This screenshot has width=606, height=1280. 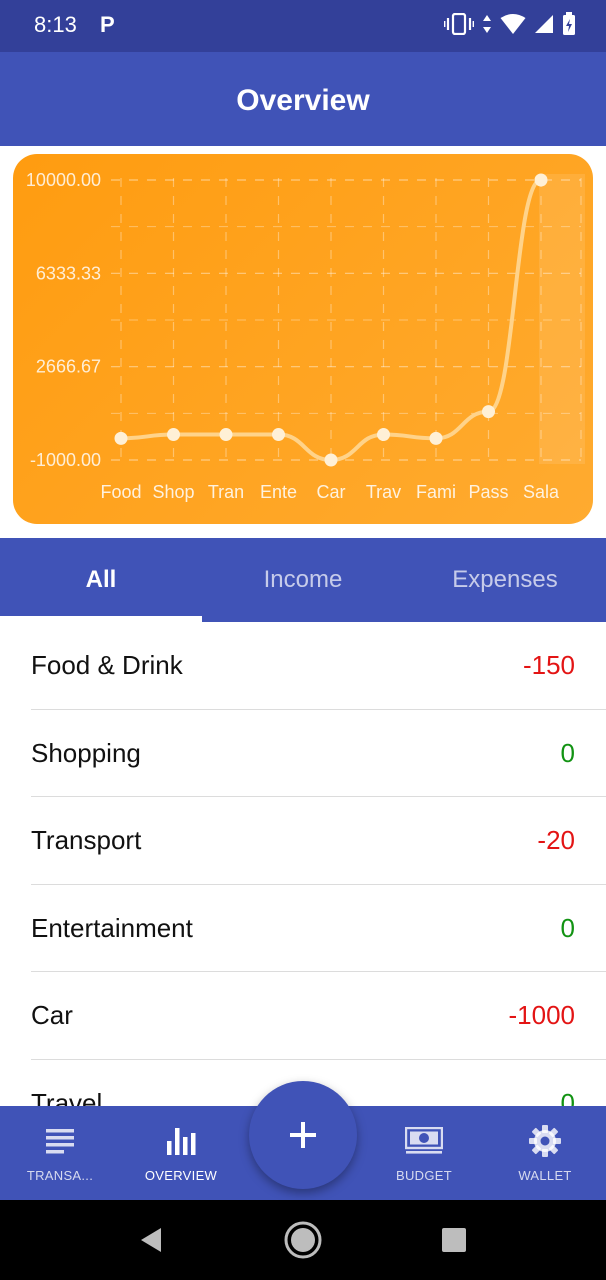 I want to click on nav-overview: OVERVIEW, so click(x=181, y=1153).